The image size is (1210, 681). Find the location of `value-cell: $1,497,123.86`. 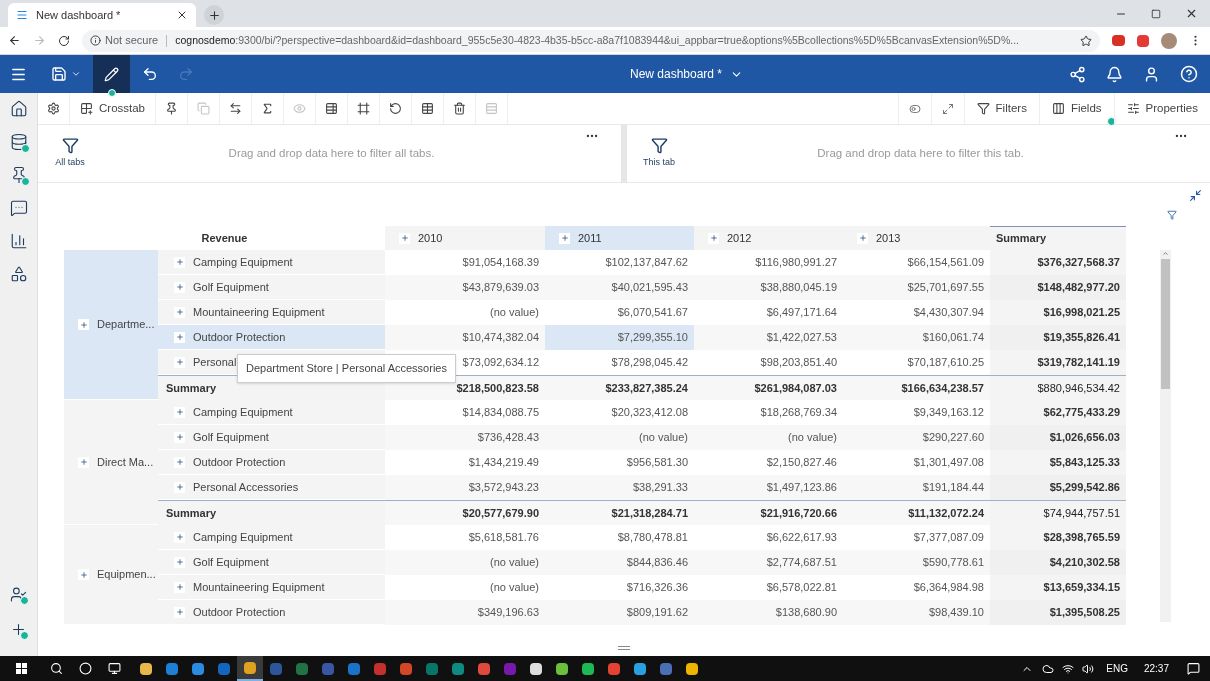

value-cell: $1,497,123.86 is located at coordinates (768, 487).